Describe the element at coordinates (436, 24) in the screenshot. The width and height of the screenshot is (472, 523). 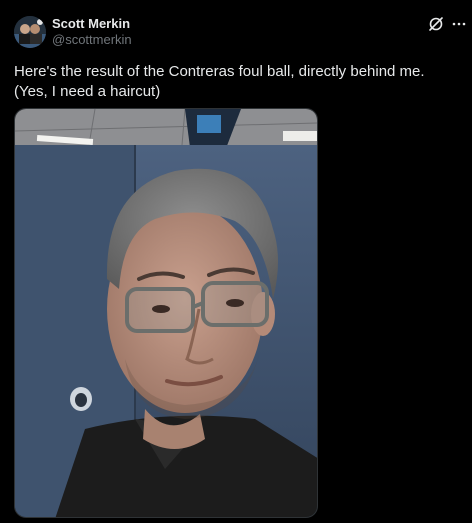
I see `grok-icon` at that location.